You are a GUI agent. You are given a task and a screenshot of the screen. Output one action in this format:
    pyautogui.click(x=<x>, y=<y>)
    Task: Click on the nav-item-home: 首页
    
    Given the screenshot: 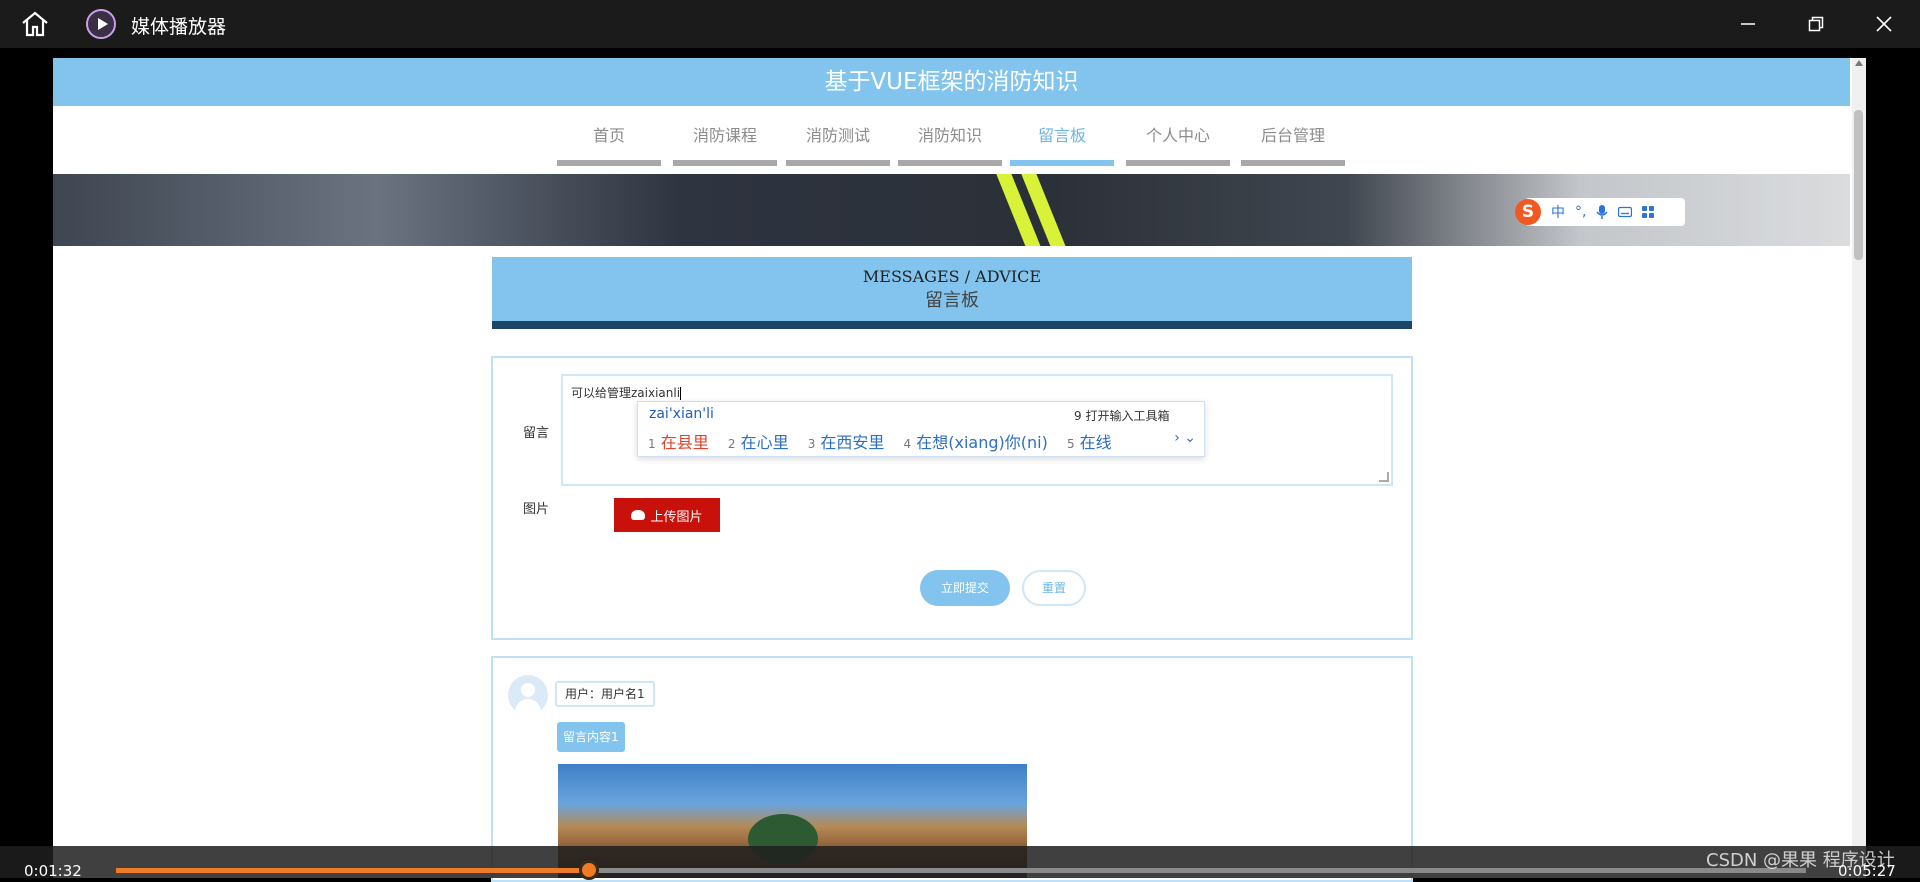 What is the action you would take?
    pyautogui.click(x=609, y=144)
    